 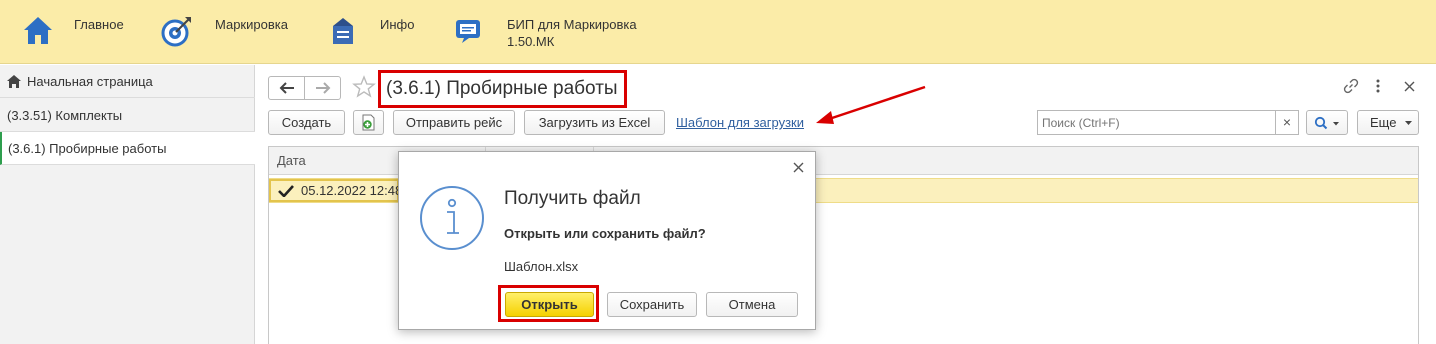 I want to click on nav-item-assay-works: (3.6.1) Пробирные работы, so click(x=127, y=148).